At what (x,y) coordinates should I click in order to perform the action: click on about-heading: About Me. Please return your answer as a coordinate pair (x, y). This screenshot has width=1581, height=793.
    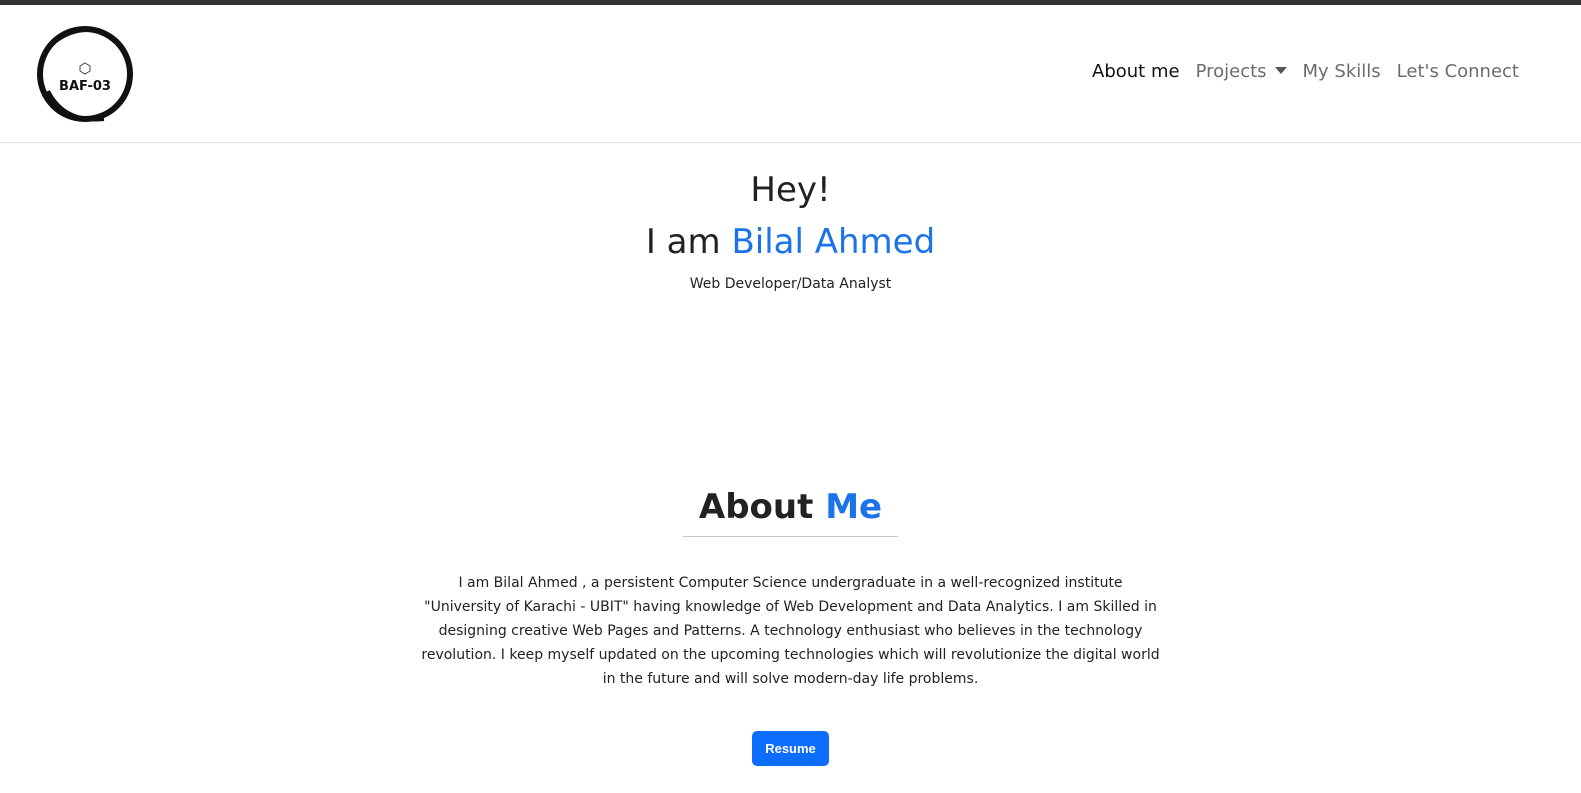
    Looking at the image, I should click on (790, 509).